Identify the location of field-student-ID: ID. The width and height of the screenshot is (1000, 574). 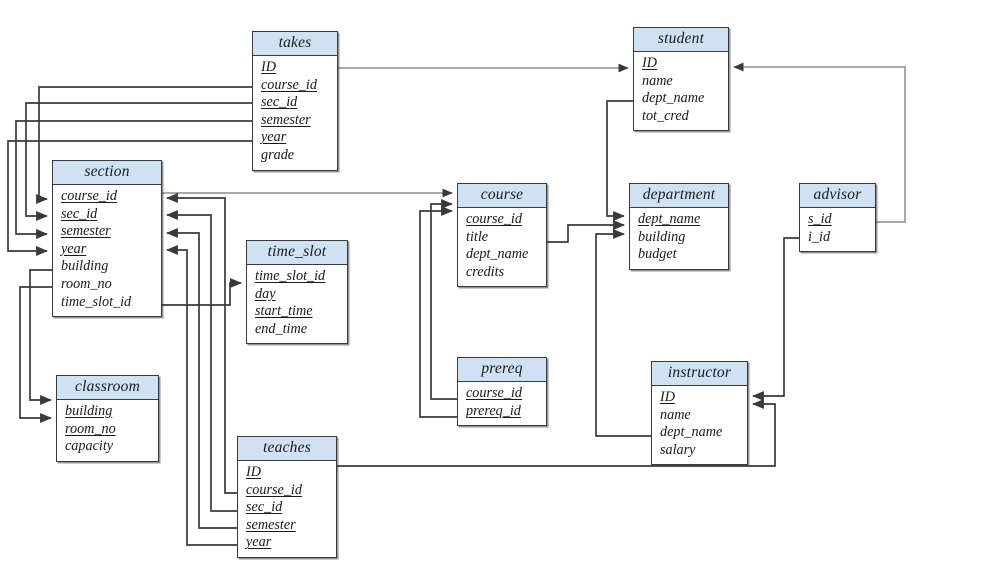
(649, 63).